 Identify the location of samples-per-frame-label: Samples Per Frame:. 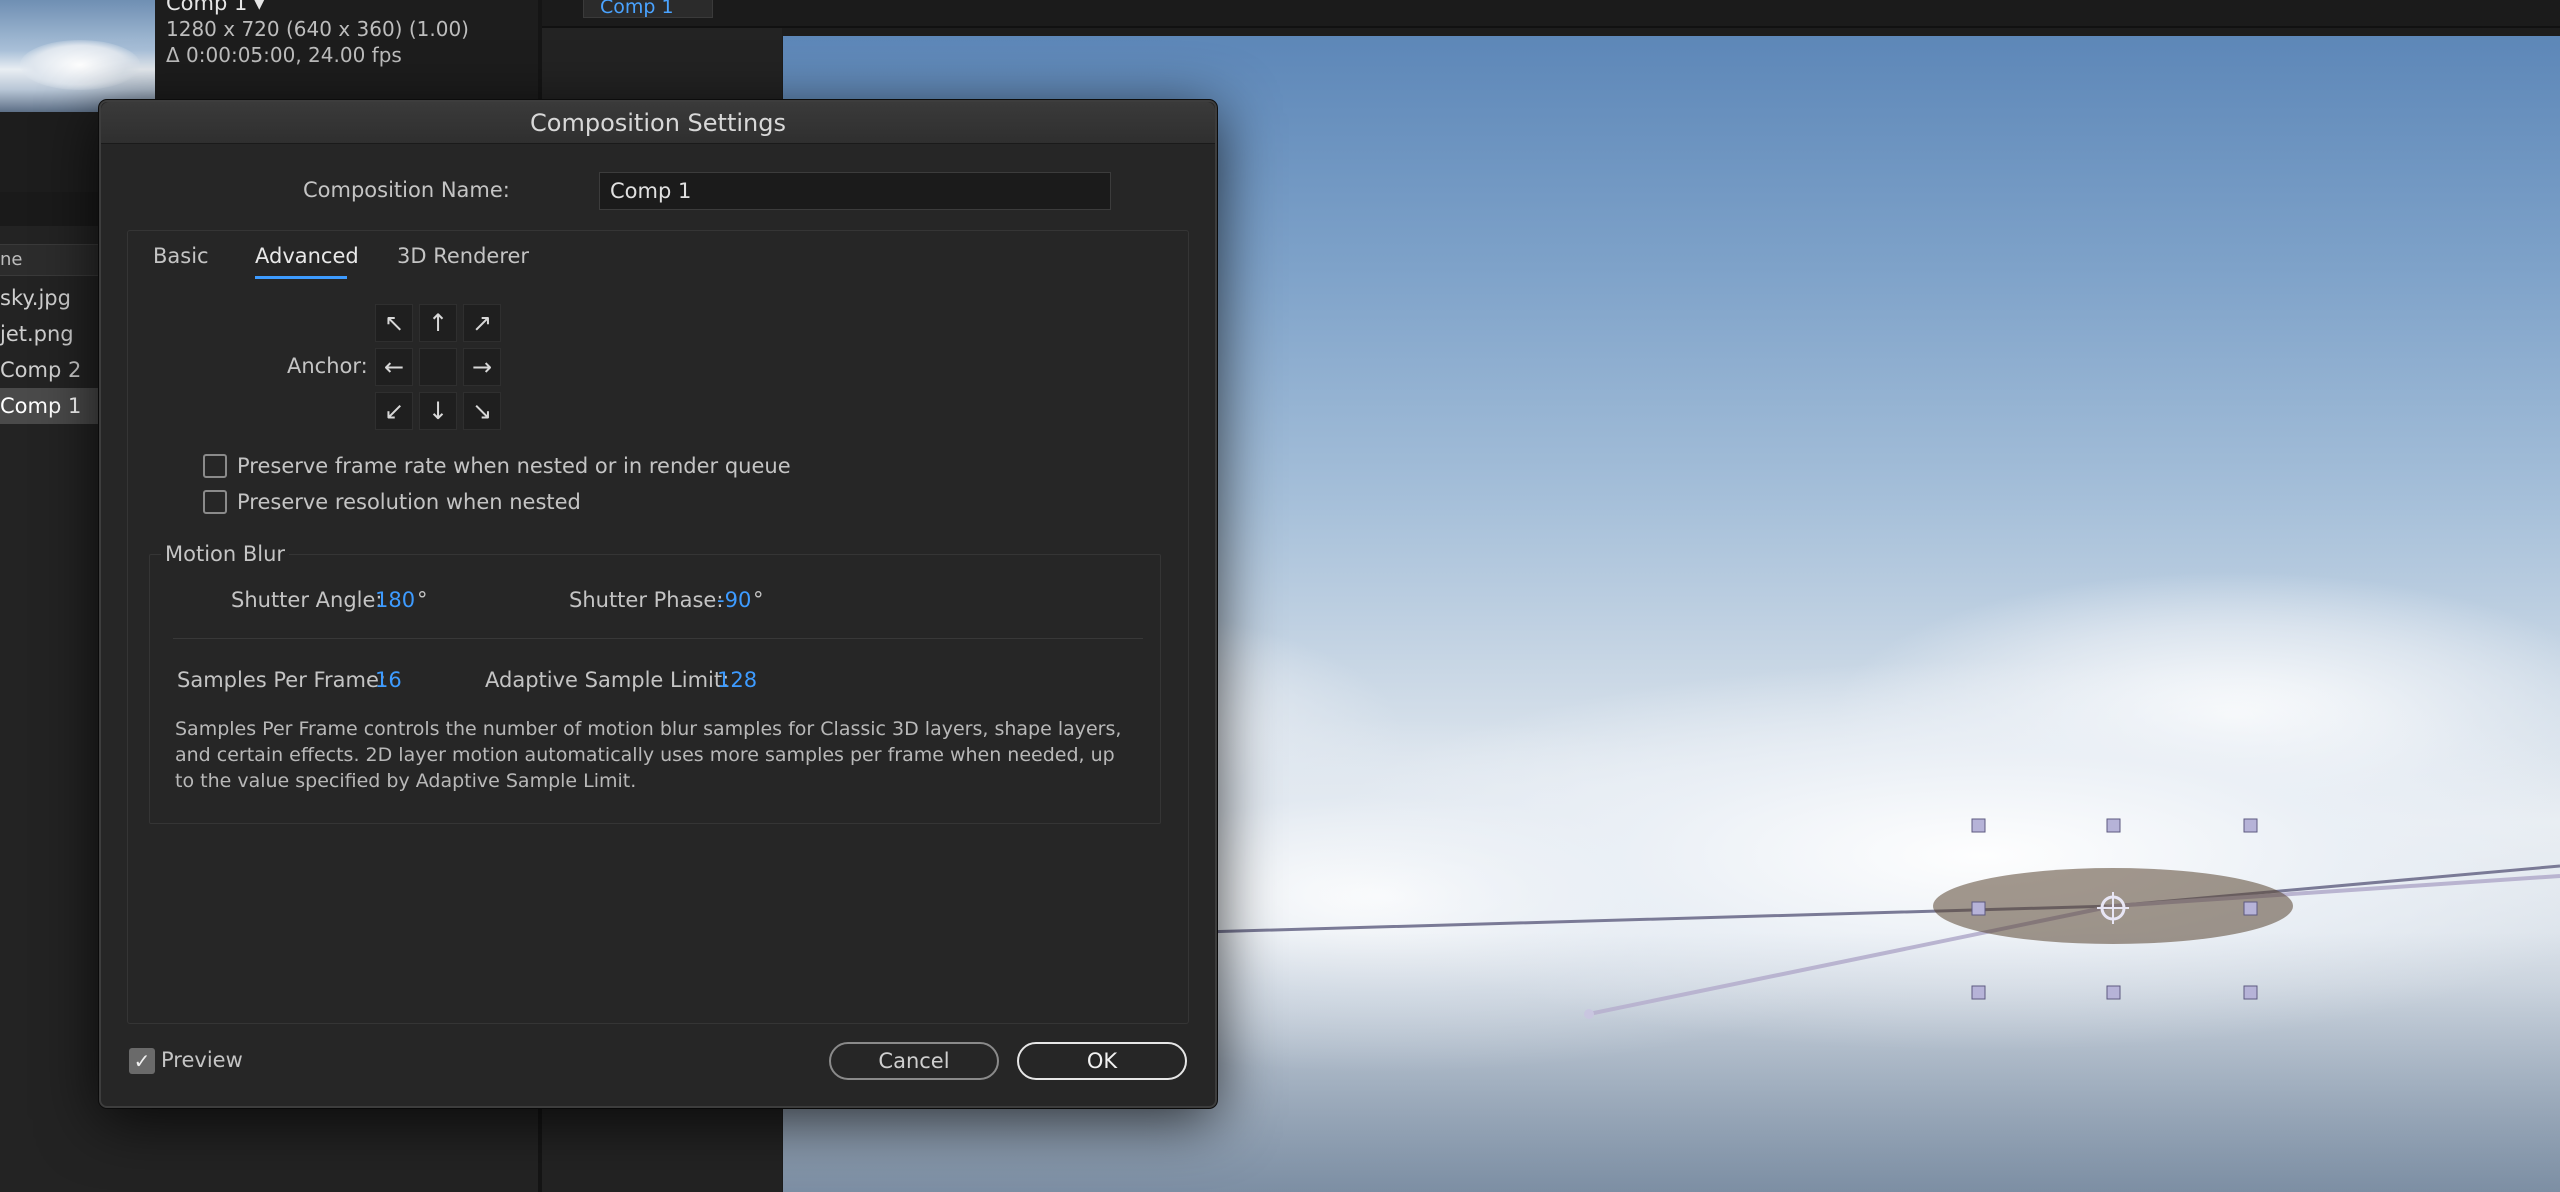
(282, 680).